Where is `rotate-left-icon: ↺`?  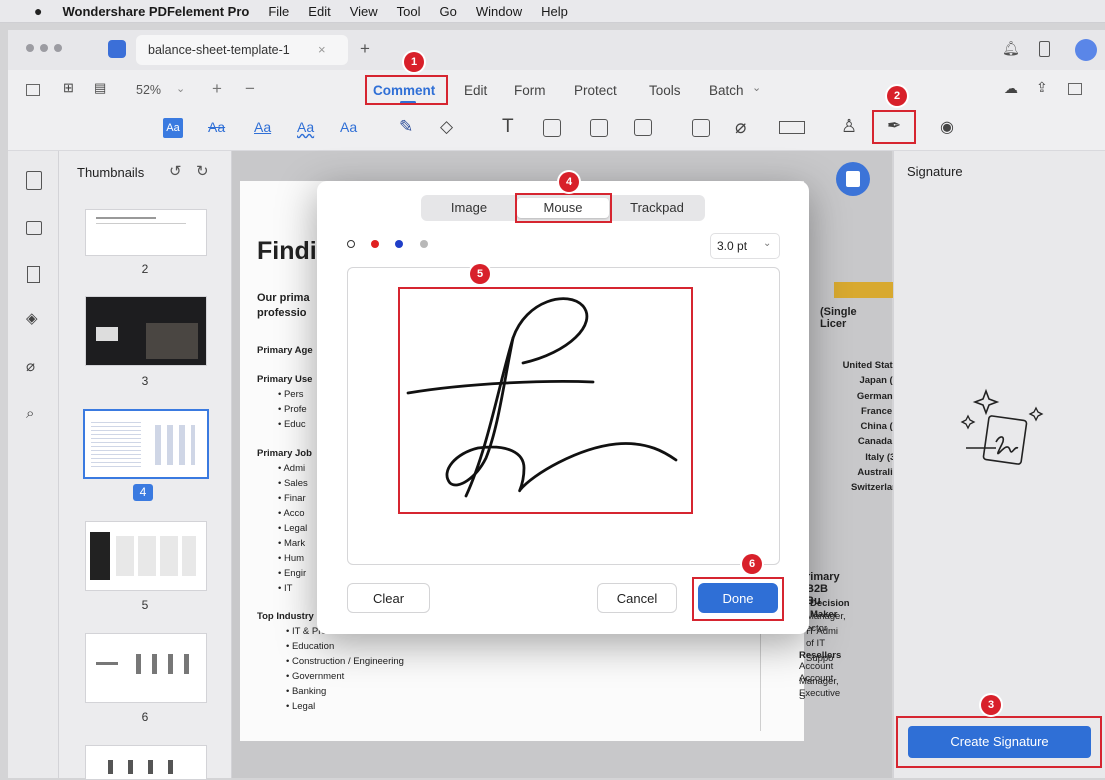 rotate-left-icon: ↺ is located at coordinates (175, 171).